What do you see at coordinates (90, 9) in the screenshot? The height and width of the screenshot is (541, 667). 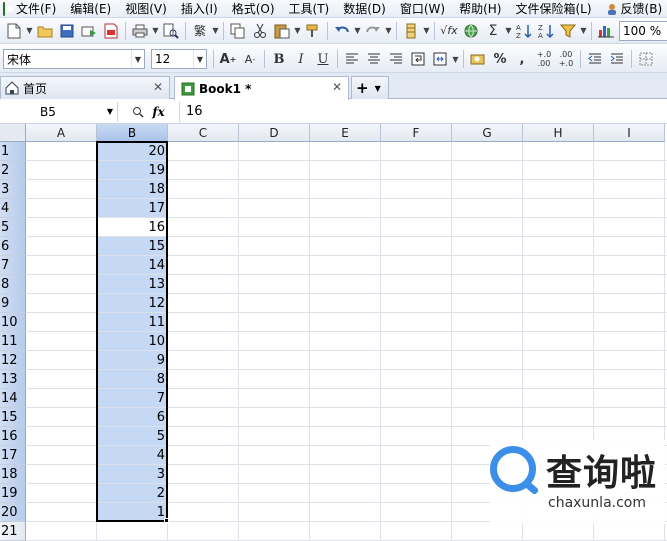 I see `menu-edit: 编辑(E)` at bounding box center [90, 9].